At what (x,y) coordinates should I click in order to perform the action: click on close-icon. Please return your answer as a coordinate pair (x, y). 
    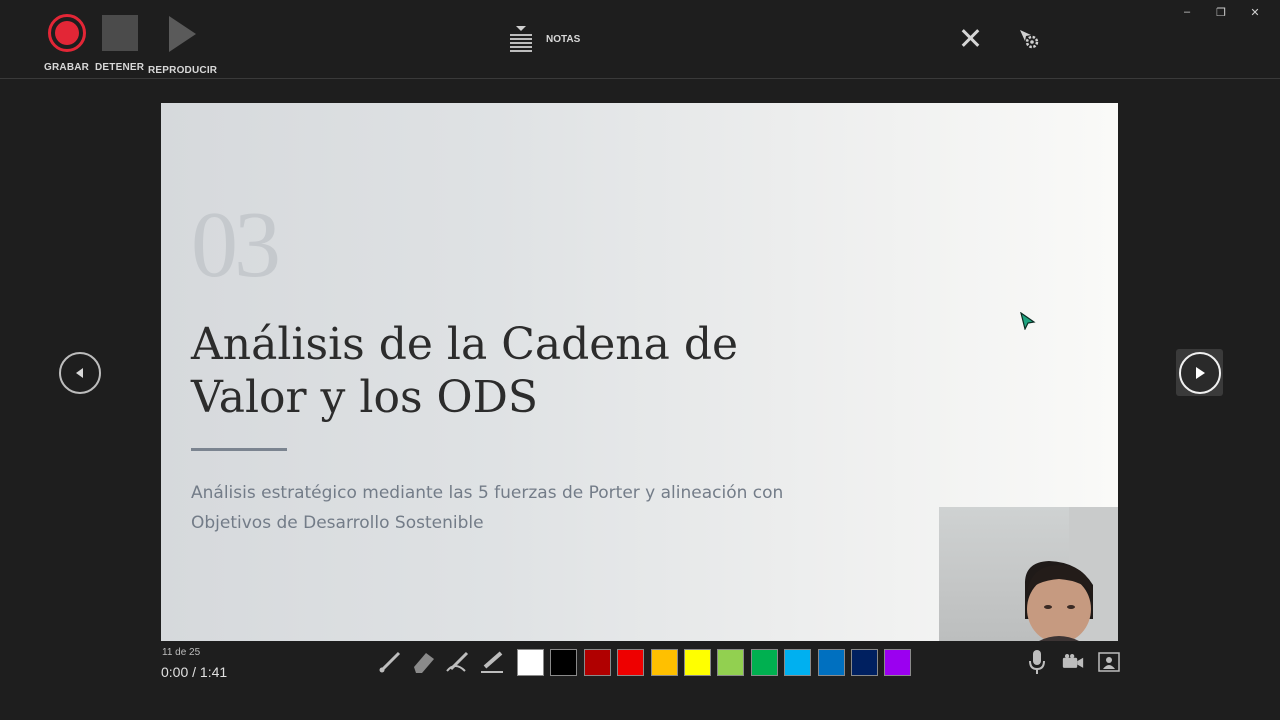
    Looking at the image, I should click on (970, 38).